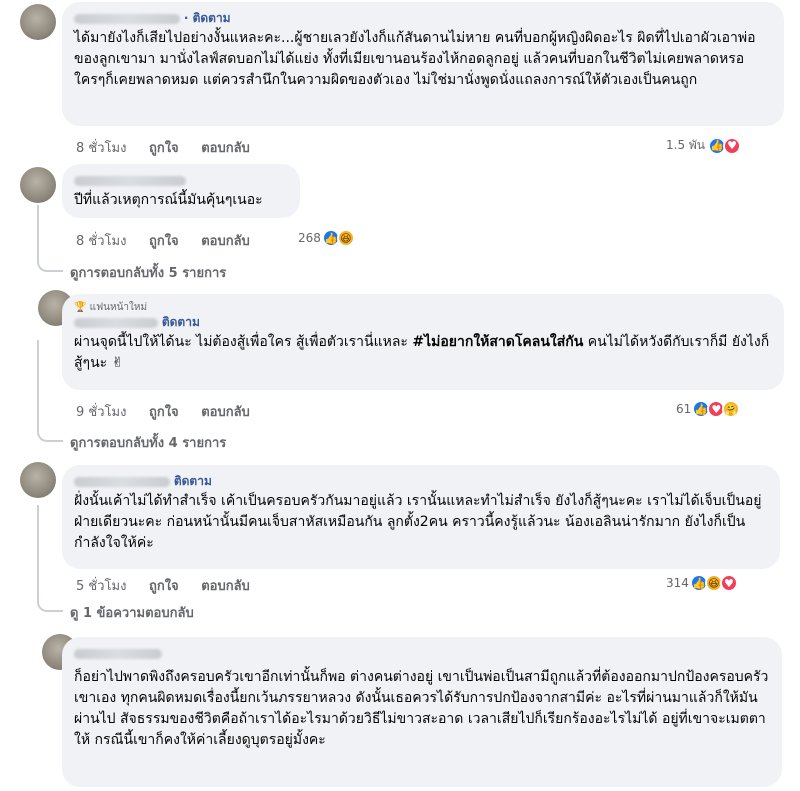 This screenshot has height=791, width=800. I want to click on comment-text: ปีที่แล้วเหตุการณ์นี้มันคุ้นๆเนอะ, so click(168, 200).